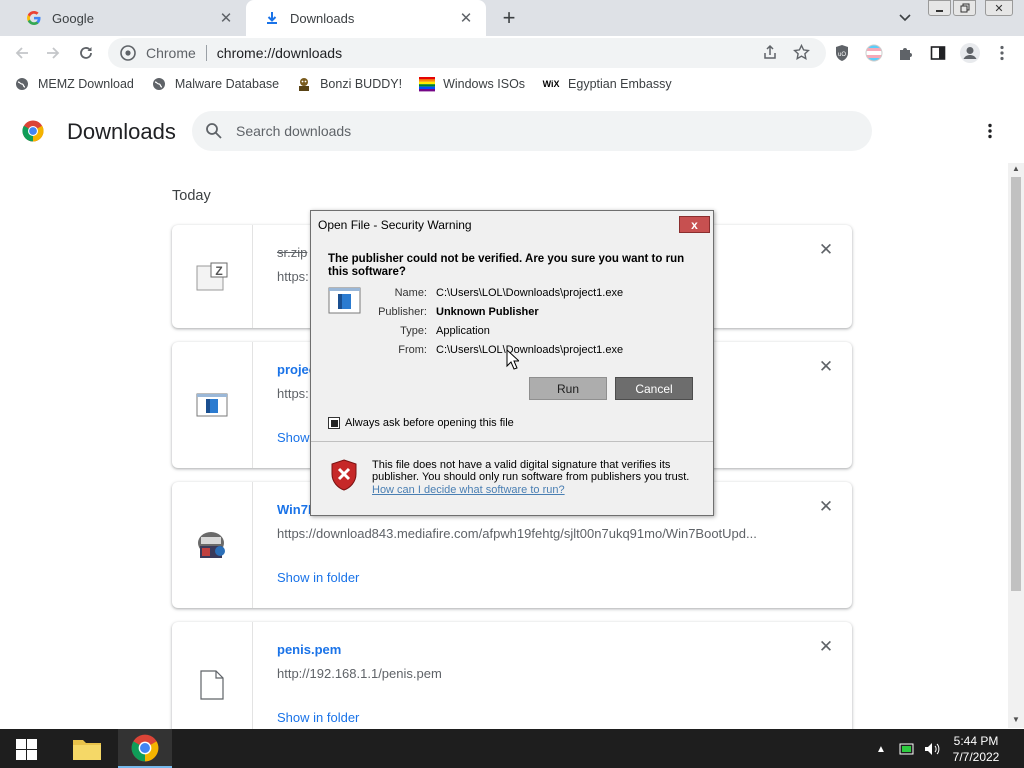 This screenshot has width=1024, height=768. I want to click on installer-file-icon, so click(211, 545).